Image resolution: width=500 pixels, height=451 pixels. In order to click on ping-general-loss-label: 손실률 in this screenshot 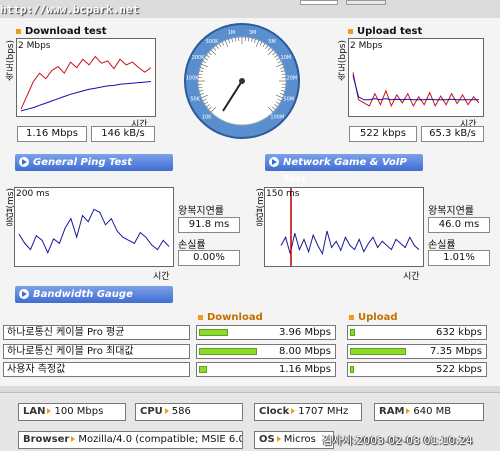, I will do `click(192, 245)`.